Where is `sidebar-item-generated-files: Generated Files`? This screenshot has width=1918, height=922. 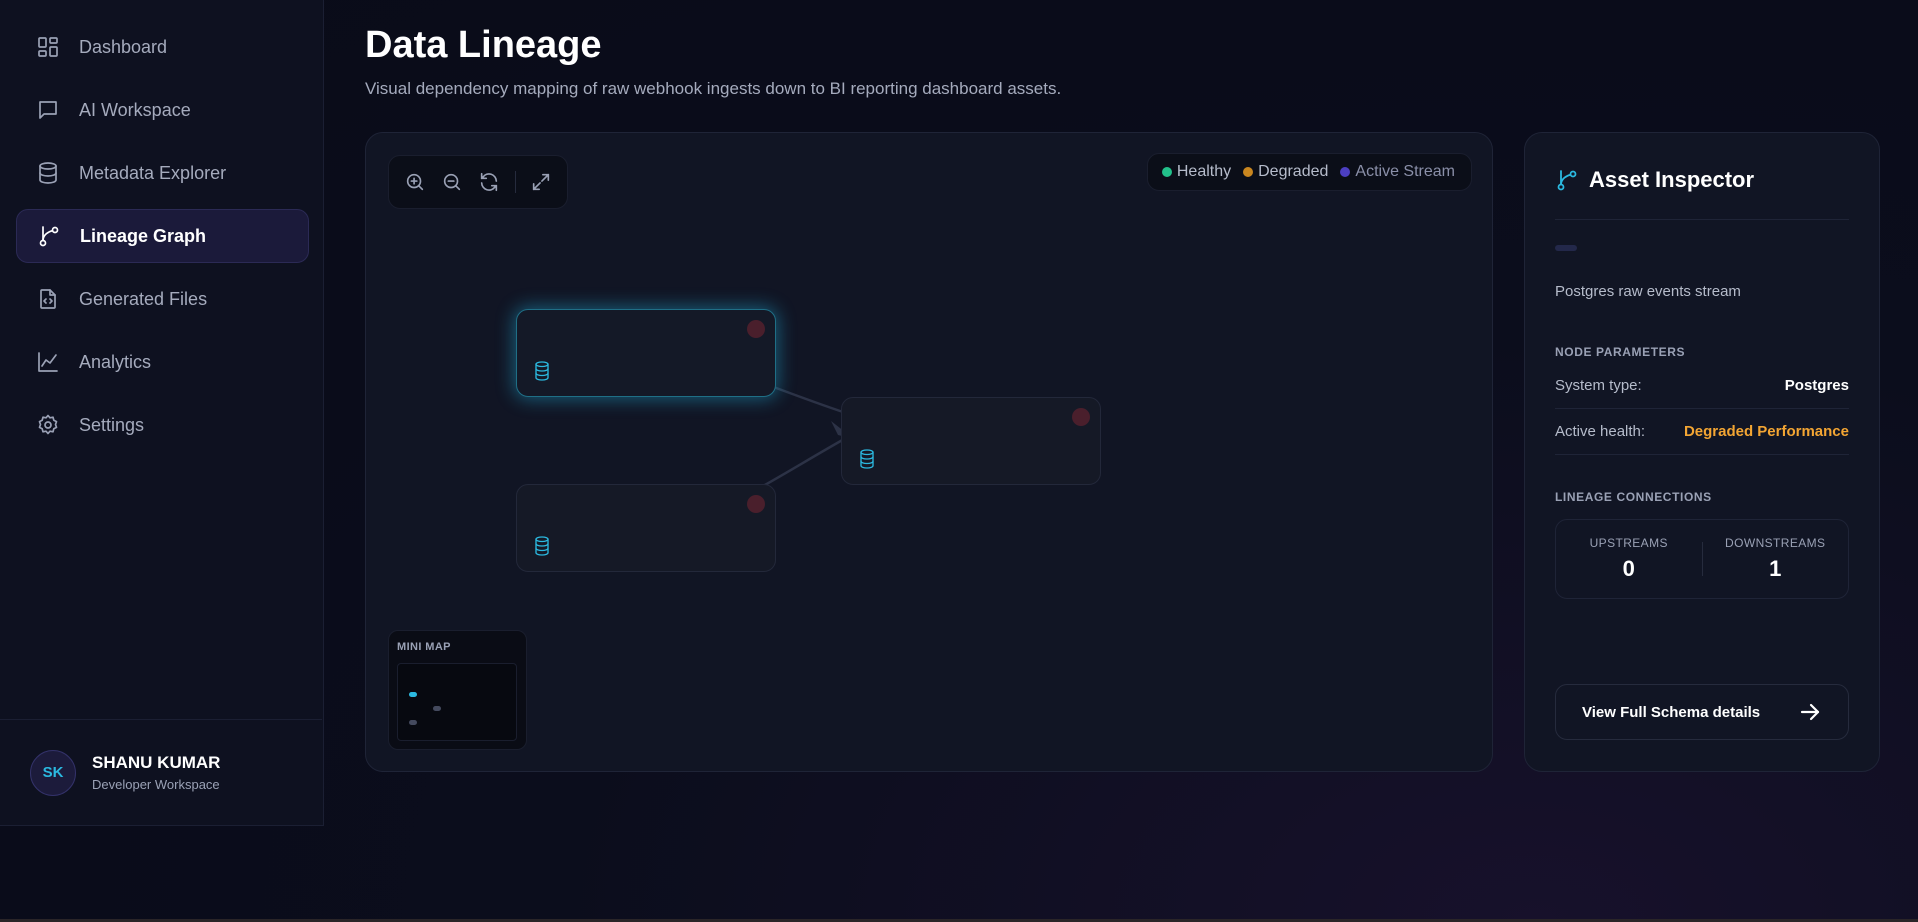
sidebar-item-generated-files: Generated Files is located at coordinates (162, 299).